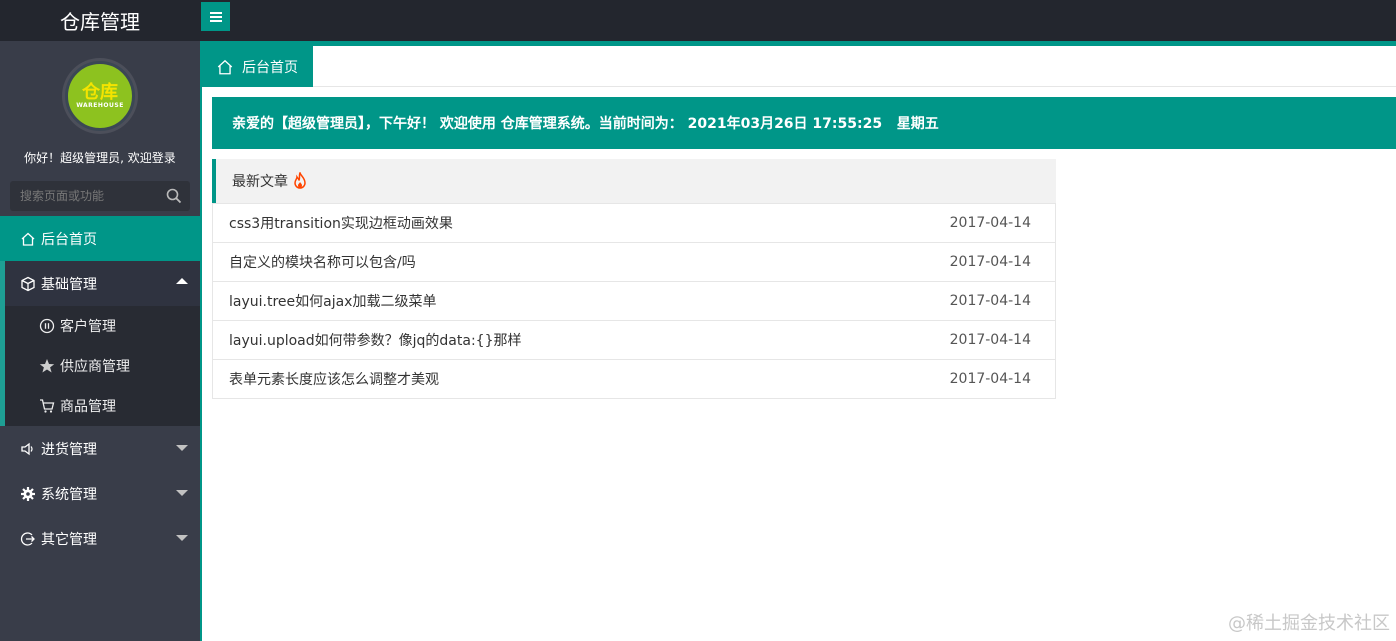 The width and height of the screenshot is (1396, 641). What do you see at coordinates (634, 378) in the screenshot?
I see `article-row: 表单元素长度应该怎么调整才美观 2017-04-14` at bounding box center [634, 378].